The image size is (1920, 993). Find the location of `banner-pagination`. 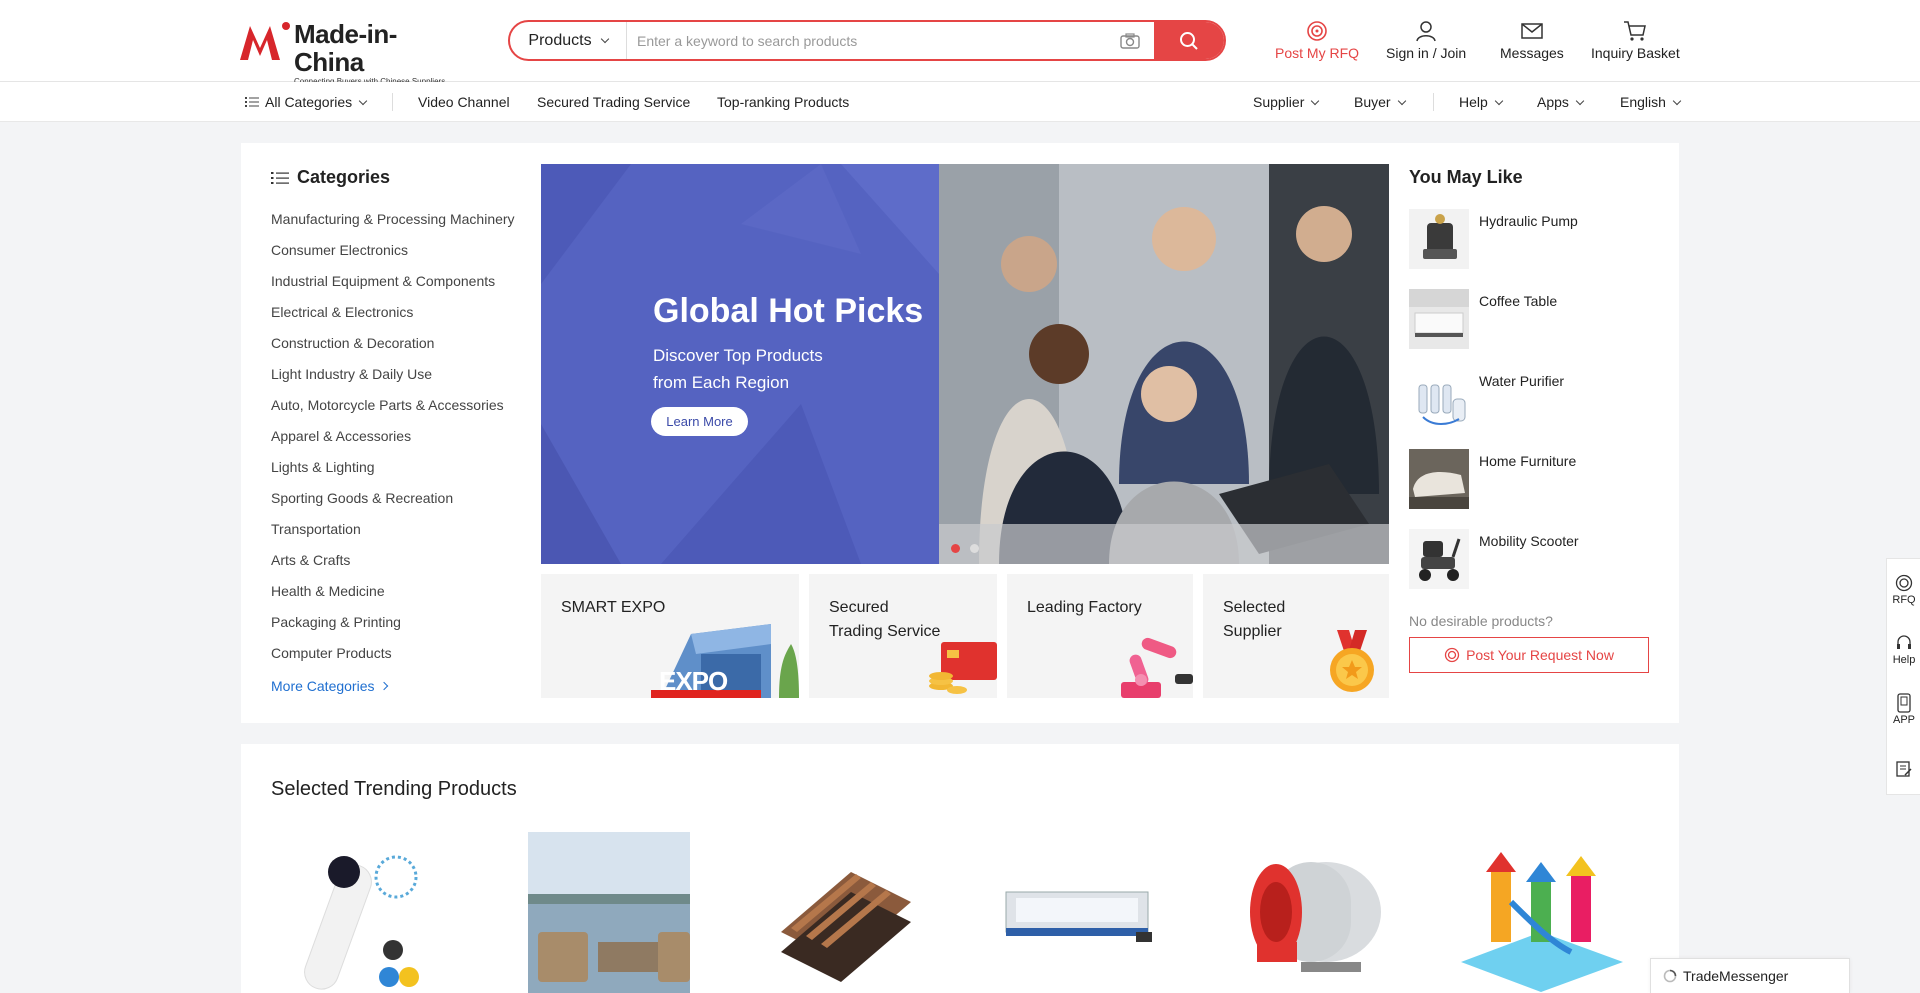

banner-pagination is located at coordinates (965, 548).